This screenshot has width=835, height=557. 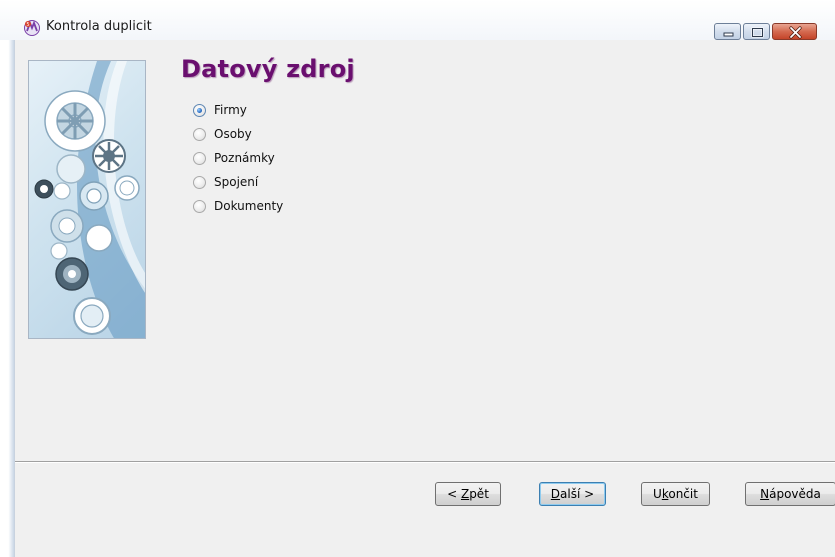 What do you see at coordinates (417, 20) in the screenshot?
I see `title-bar: 5 Kontrola duplicit` at bounding box center [417, 20].